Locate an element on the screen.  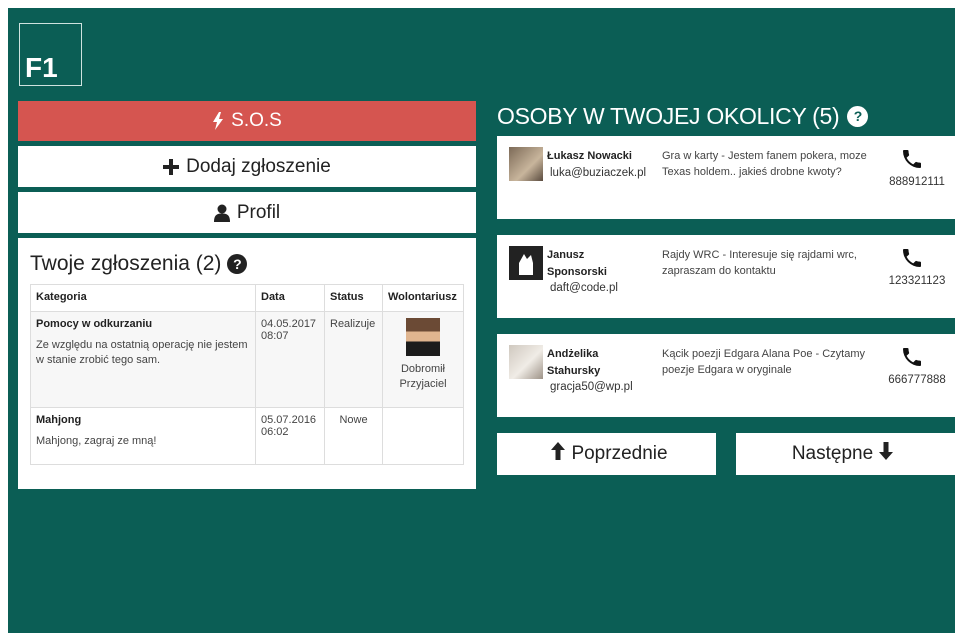
add-request-button: Dodaj zgłoszenie is located at coordinates (247, 166).